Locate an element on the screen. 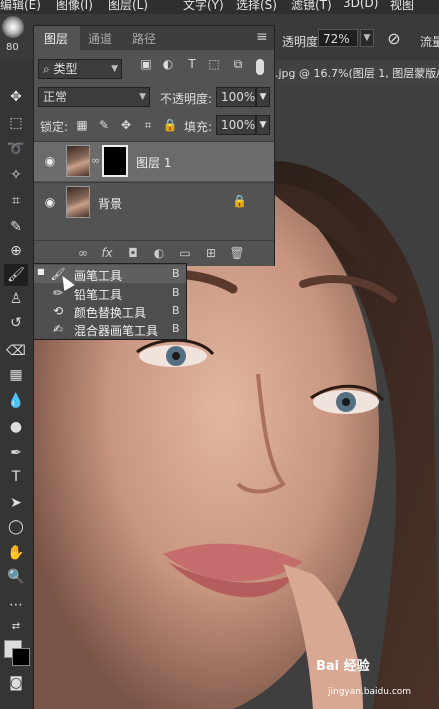  layer-opacity-input: 100% is located at coordinates (236, 97).